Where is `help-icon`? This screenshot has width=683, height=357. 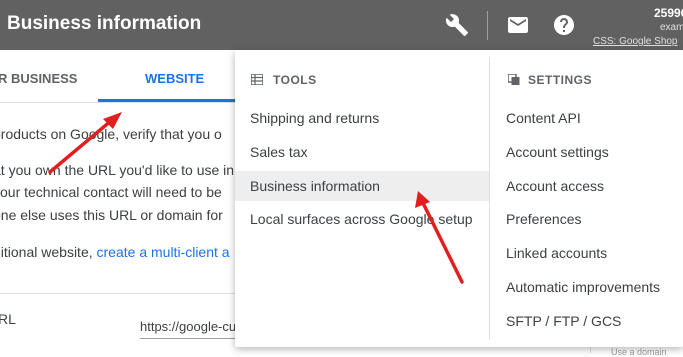
help-icon is located at coordinates (564, 25).